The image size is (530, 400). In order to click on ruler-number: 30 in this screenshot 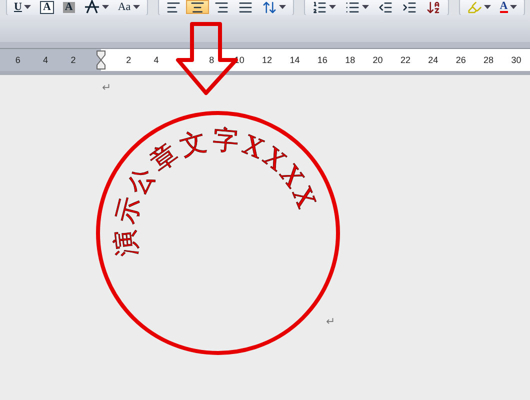, I will do `click(516, 60)`.